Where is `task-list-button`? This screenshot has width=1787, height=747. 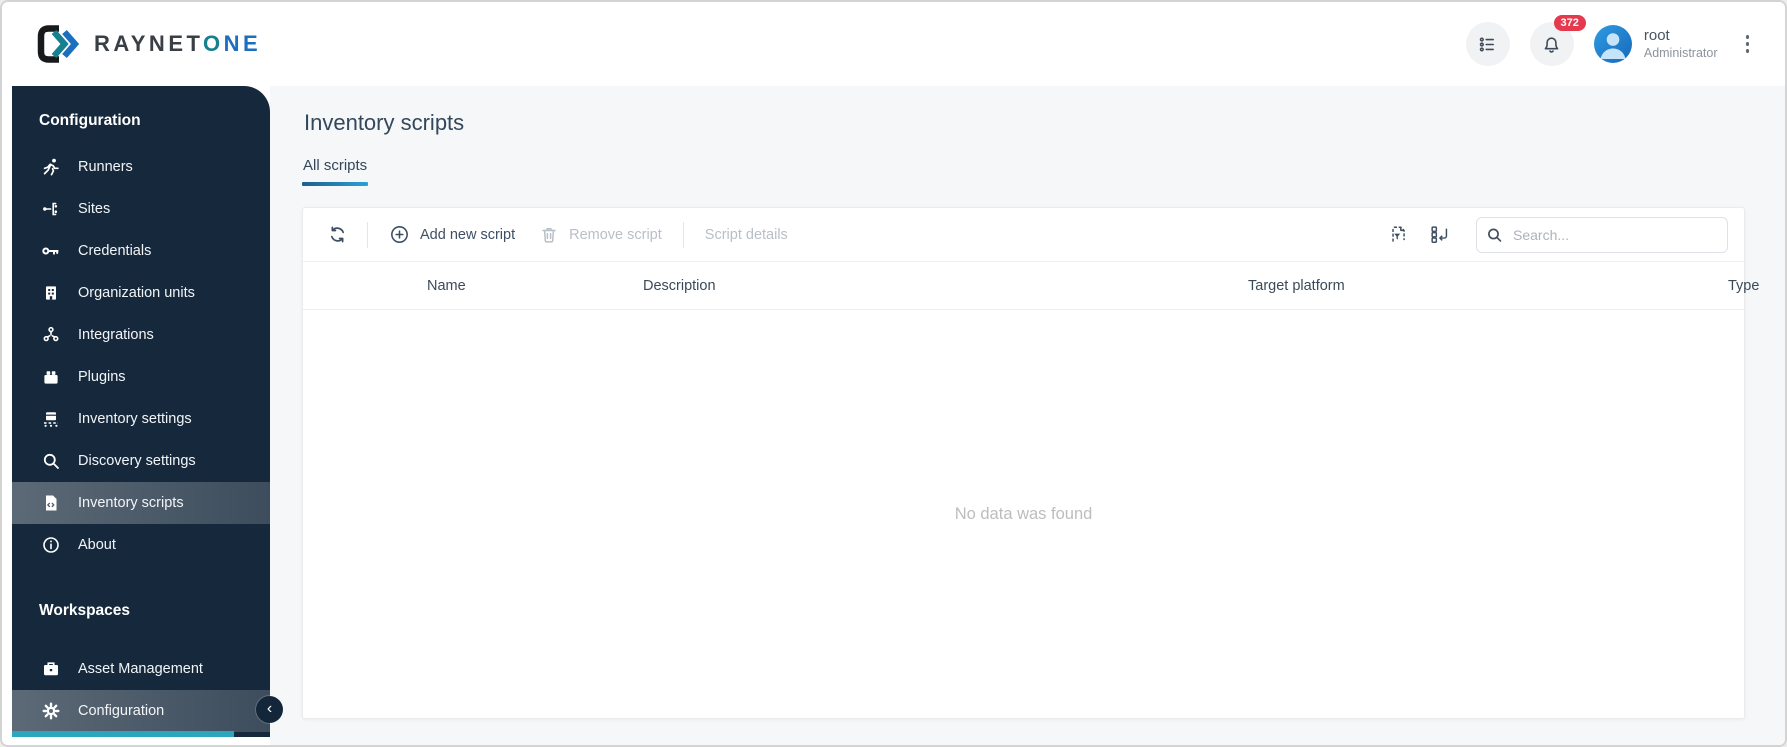
task-list-button is located at coordinates (1487, 44).